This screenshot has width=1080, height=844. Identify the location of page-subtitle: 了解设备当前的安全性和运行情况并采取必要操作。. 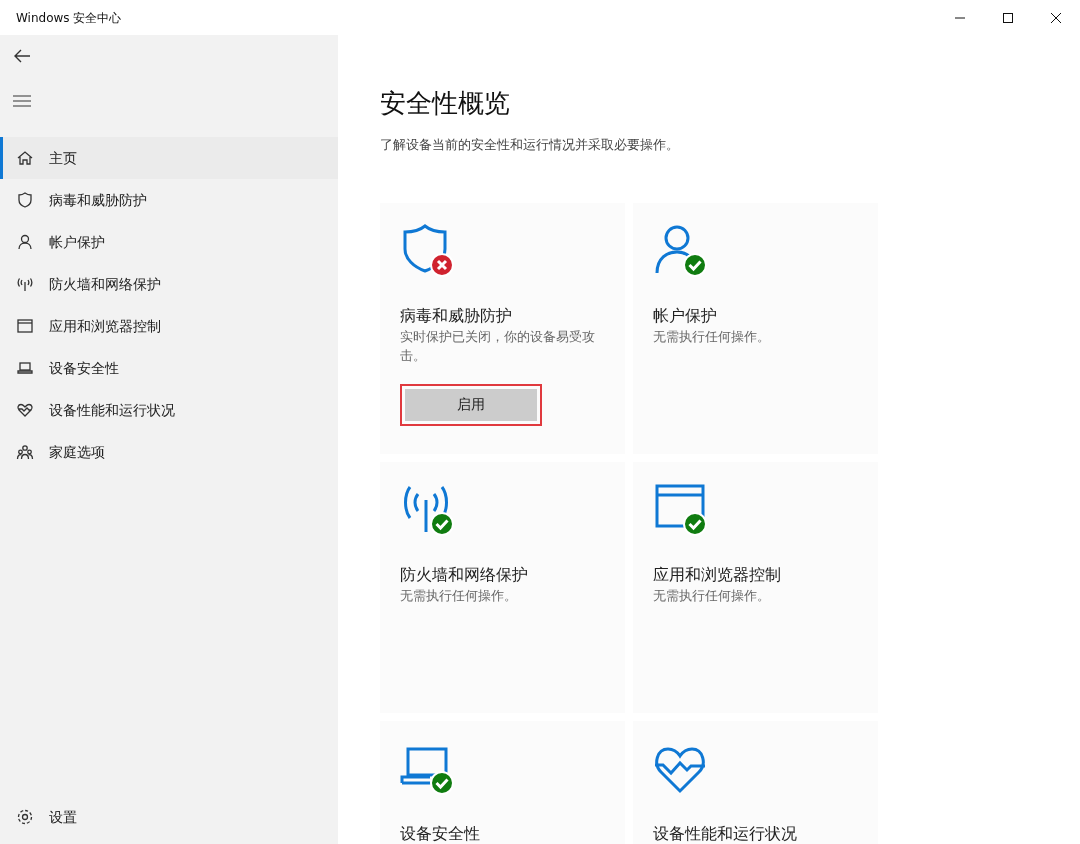
(530, 145).